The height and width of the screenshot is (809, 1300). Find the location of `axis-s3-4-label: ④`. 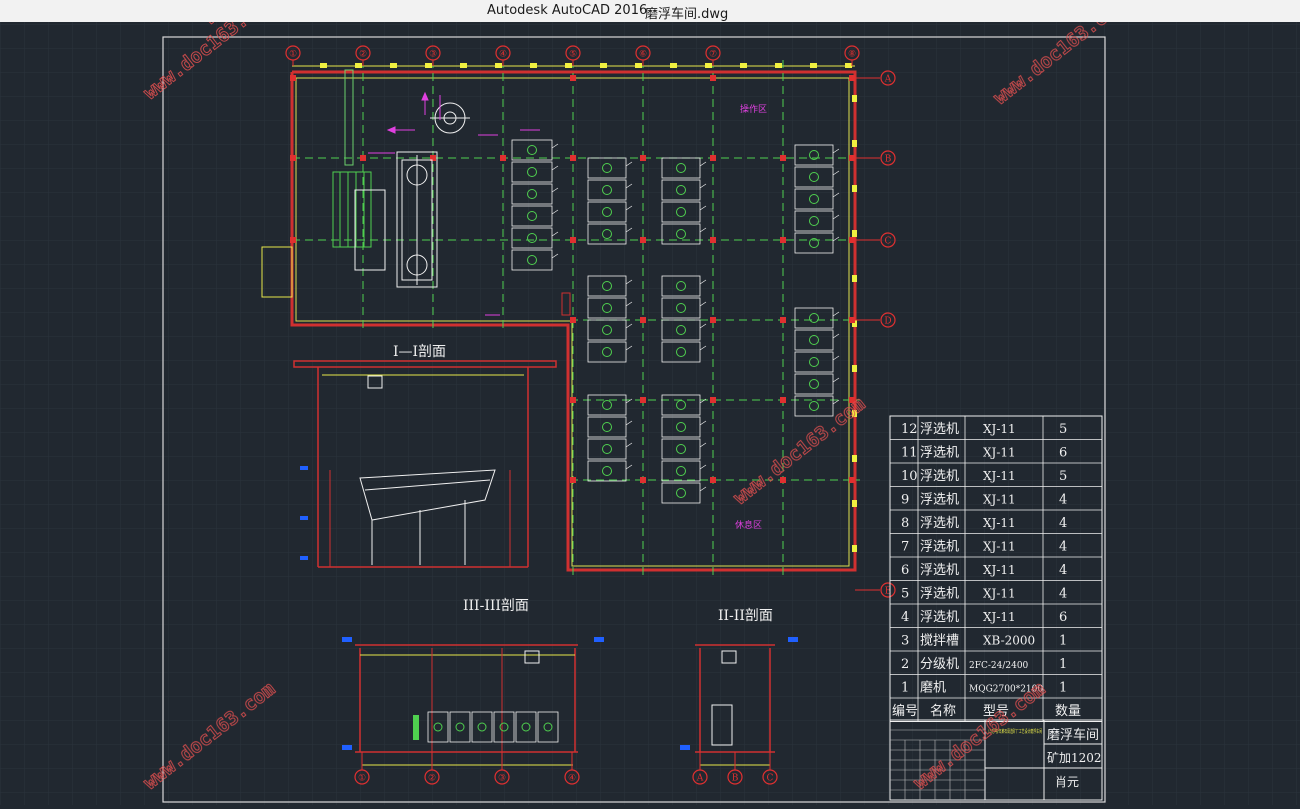

axis-s3-4-label: ④ is located at coordinates (572, 779).